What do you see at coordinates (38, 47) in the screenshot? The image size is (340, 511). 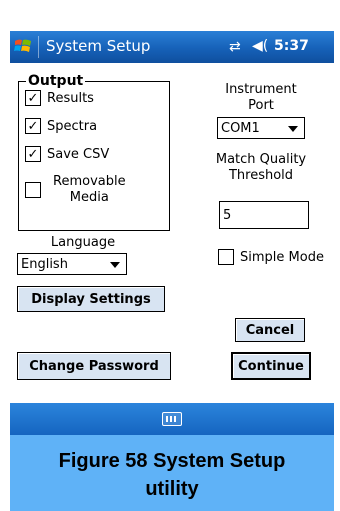 I see `title-separator` at bounding box center [38, 47].